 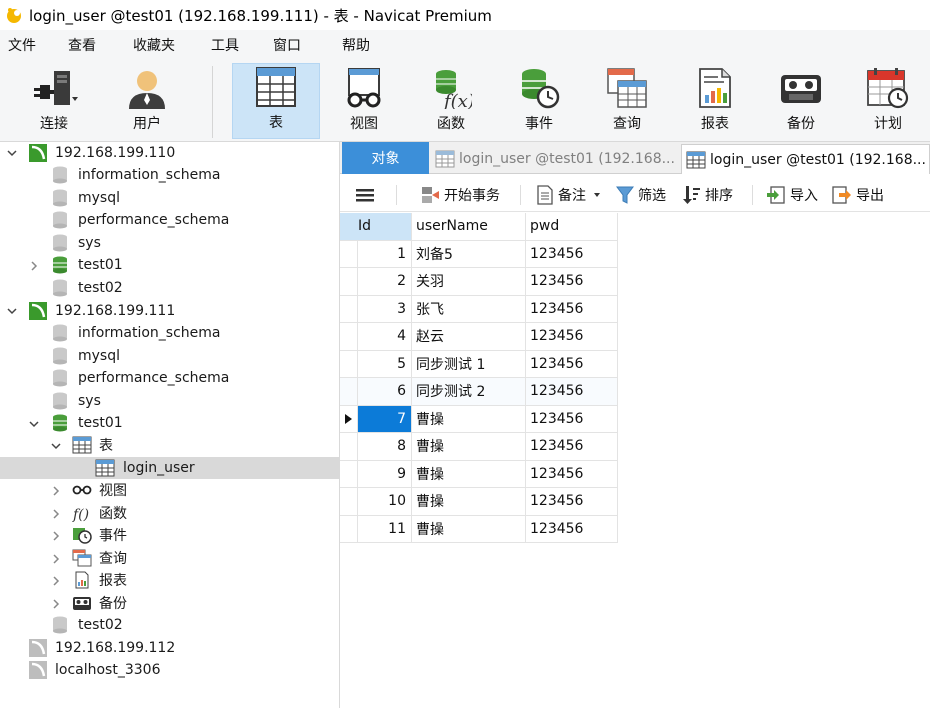 What do you see at coordinates (569, 195) in the screenshot?
I see `memo-button: 备注` at bounding box center [569, 195].